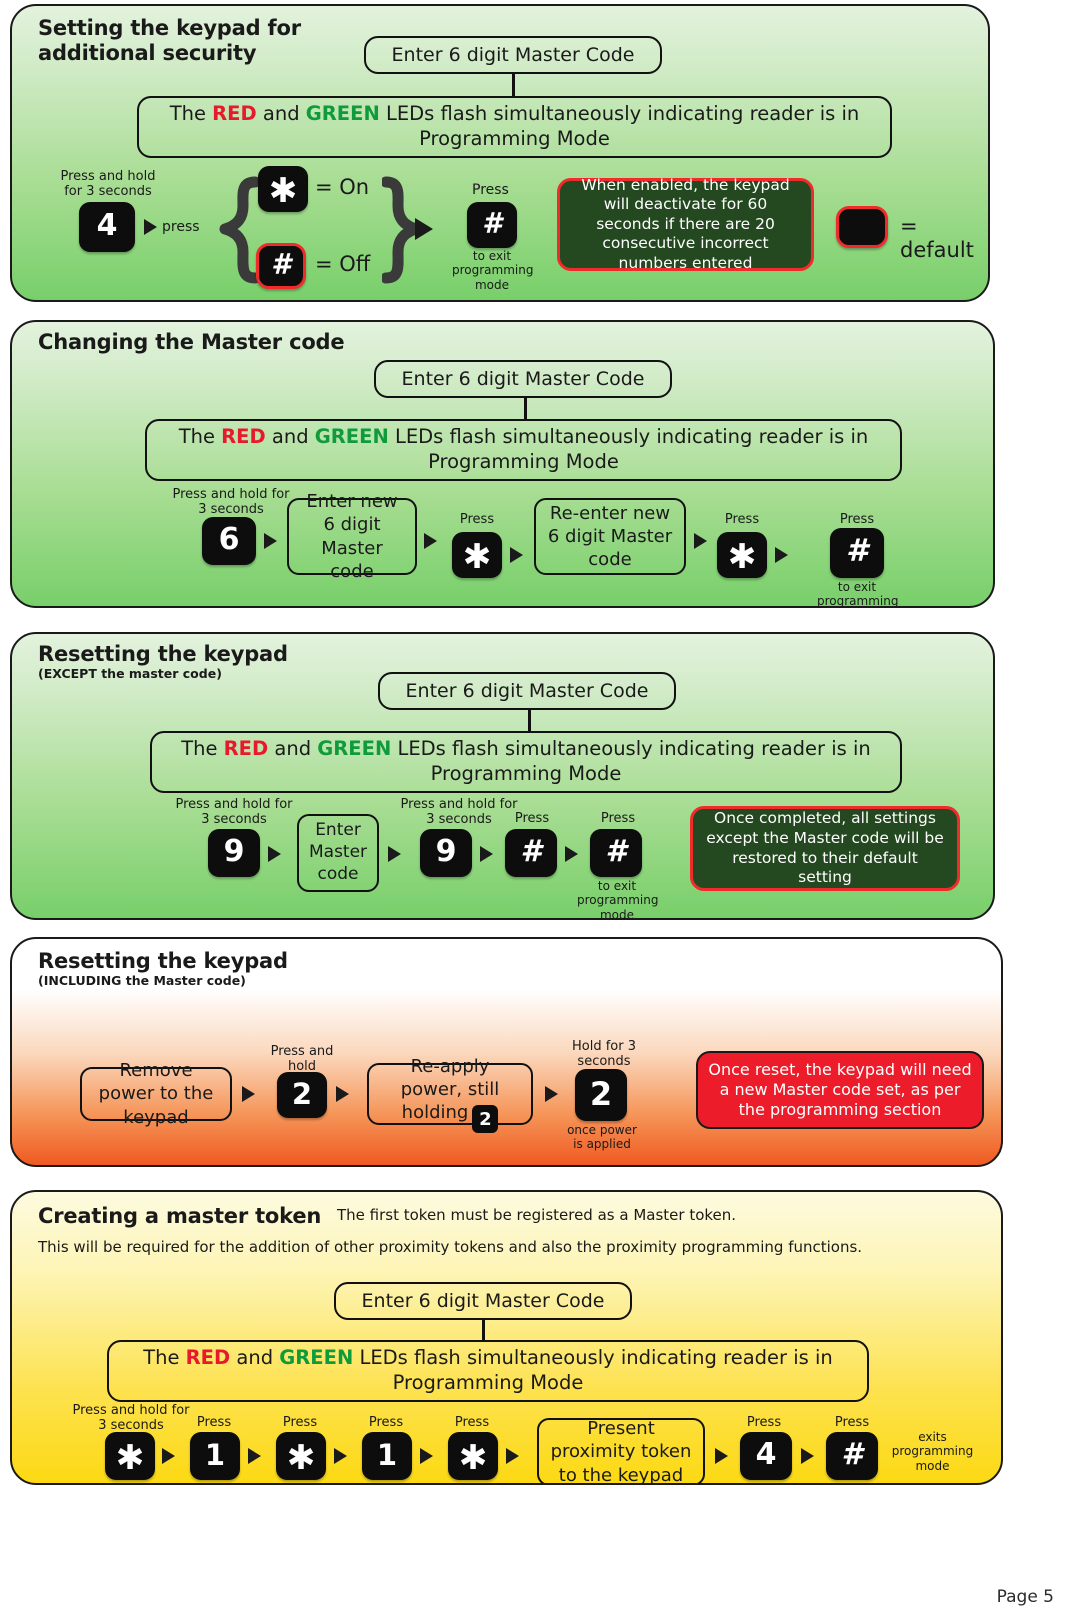 The width and height of the screenshot is (1070, 1617). What do you see at coordinates (181, 227) in the screenshot?
I see `section1-press-small: press` at bounding box center [181, 227].